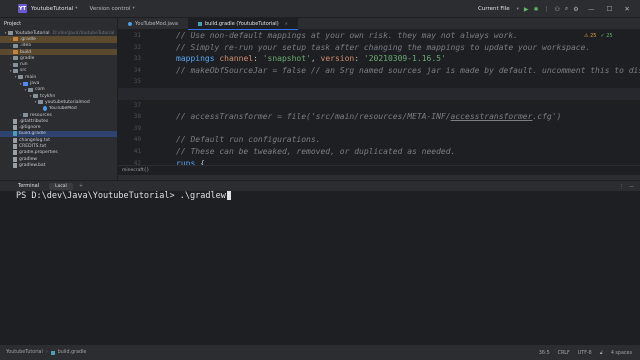 Image resolution: width=640 pixels, height=360 pixels. Describe the element at coordinates (45, 109) in the screenshot. I see `java-class-icon` at that location.